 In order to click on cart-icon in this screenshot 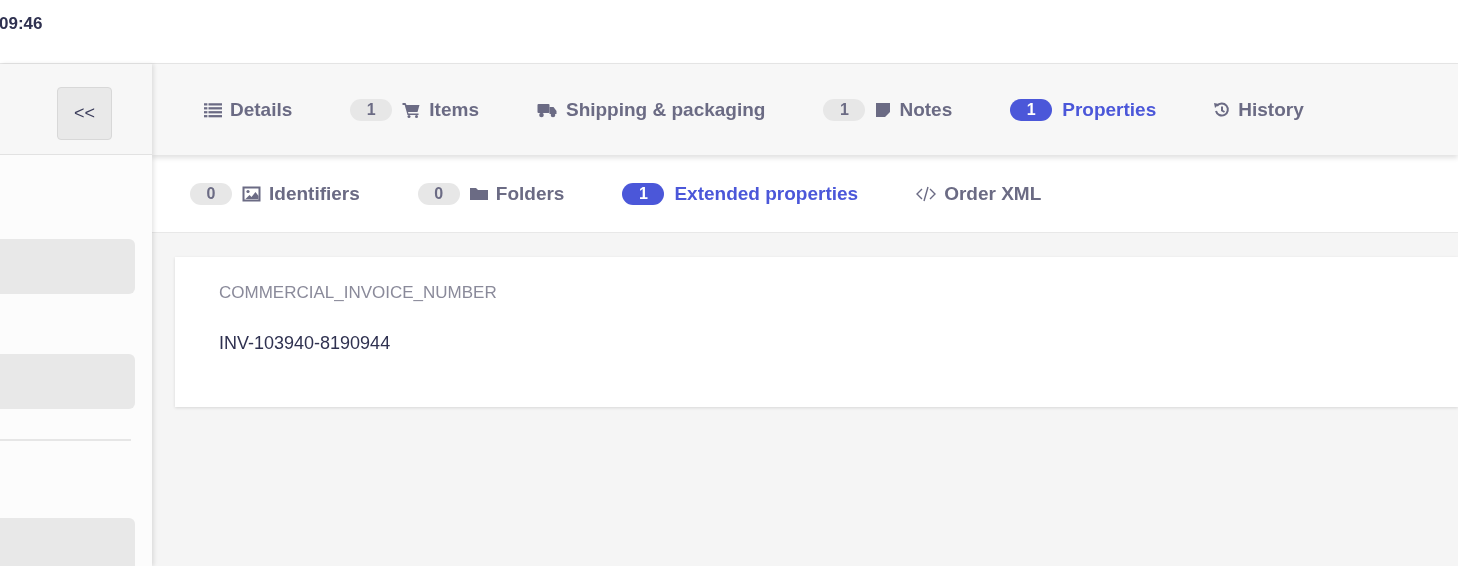, I will do `click(412, 109)`.